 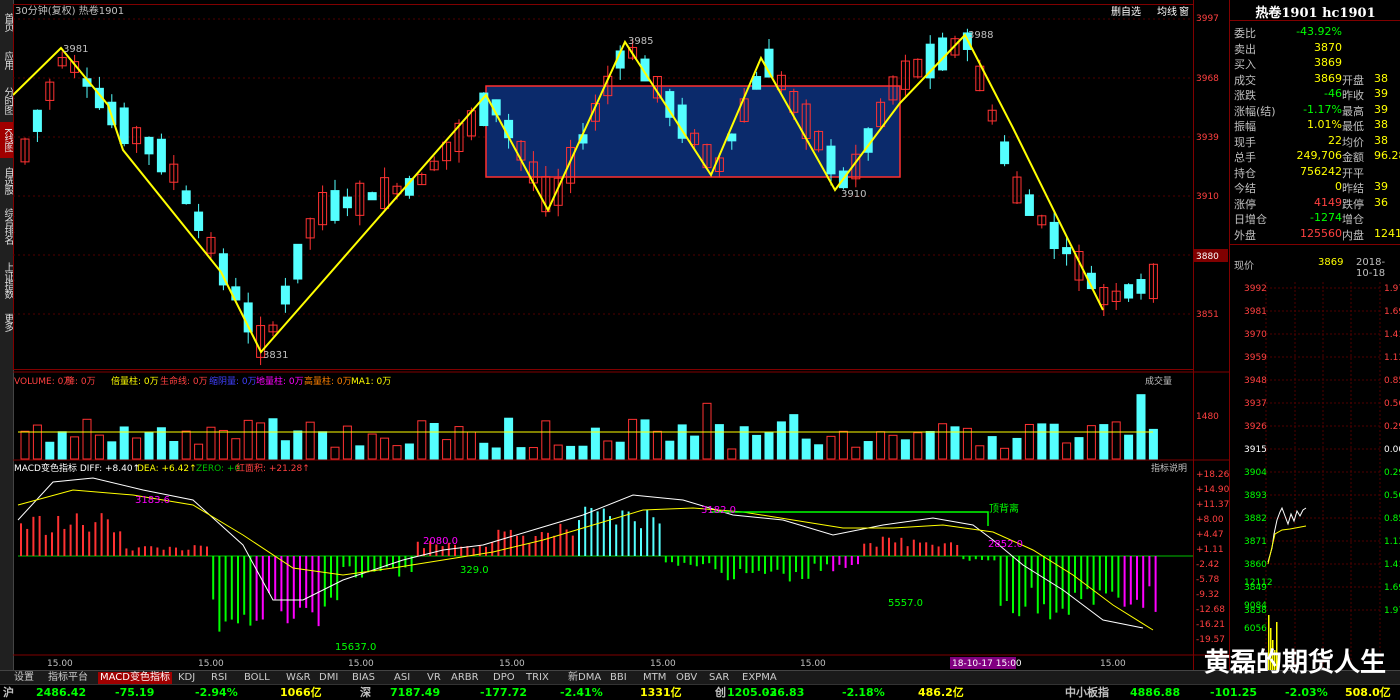 What do you see at coordinates (1245, 157) in the screenshot?
I see `quote-label: 总手` at bounding box center [1245, 157].